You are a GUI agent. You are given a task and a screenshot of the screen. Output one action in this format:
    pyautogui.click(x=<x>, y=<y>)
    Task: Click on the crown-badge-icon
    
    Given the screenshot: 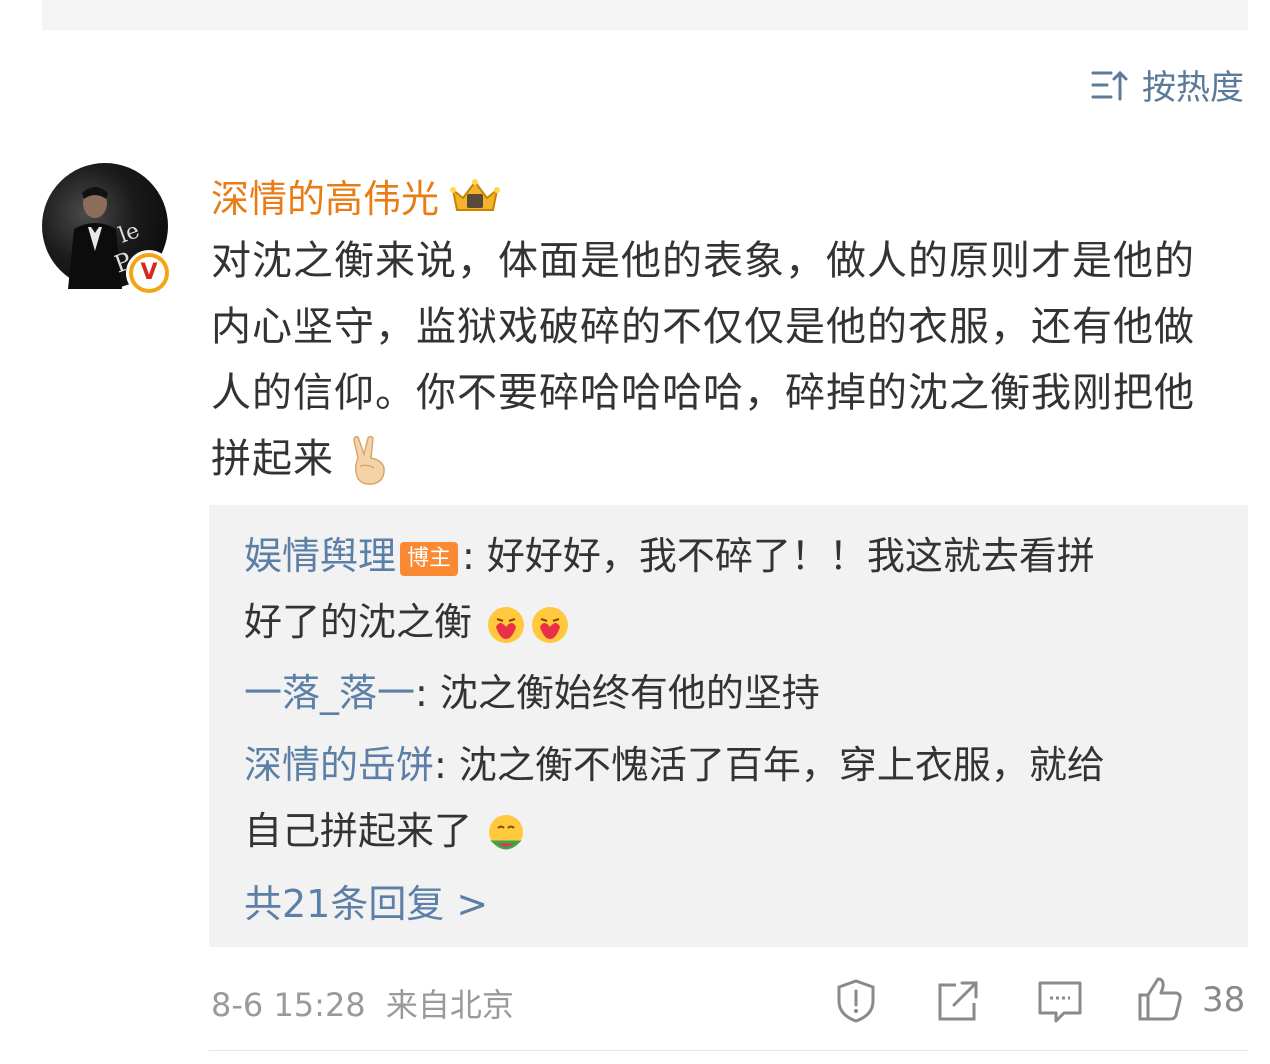 What is the action you would take?
    pyautogui.click(x=475, y=196)
    